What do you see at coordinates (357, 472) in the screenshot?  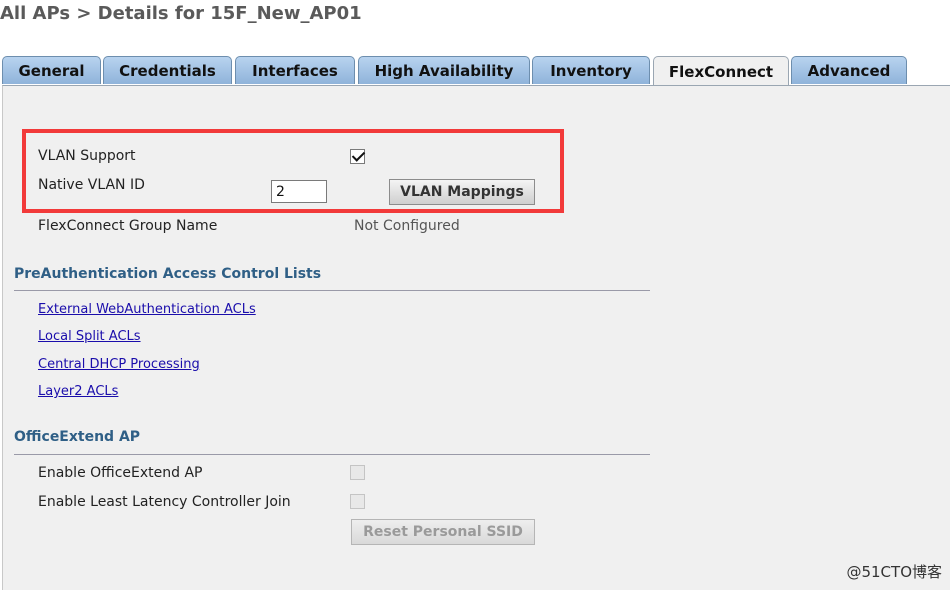 I see `enable-officeextend-checkbox` at bounding box center [357, 472].